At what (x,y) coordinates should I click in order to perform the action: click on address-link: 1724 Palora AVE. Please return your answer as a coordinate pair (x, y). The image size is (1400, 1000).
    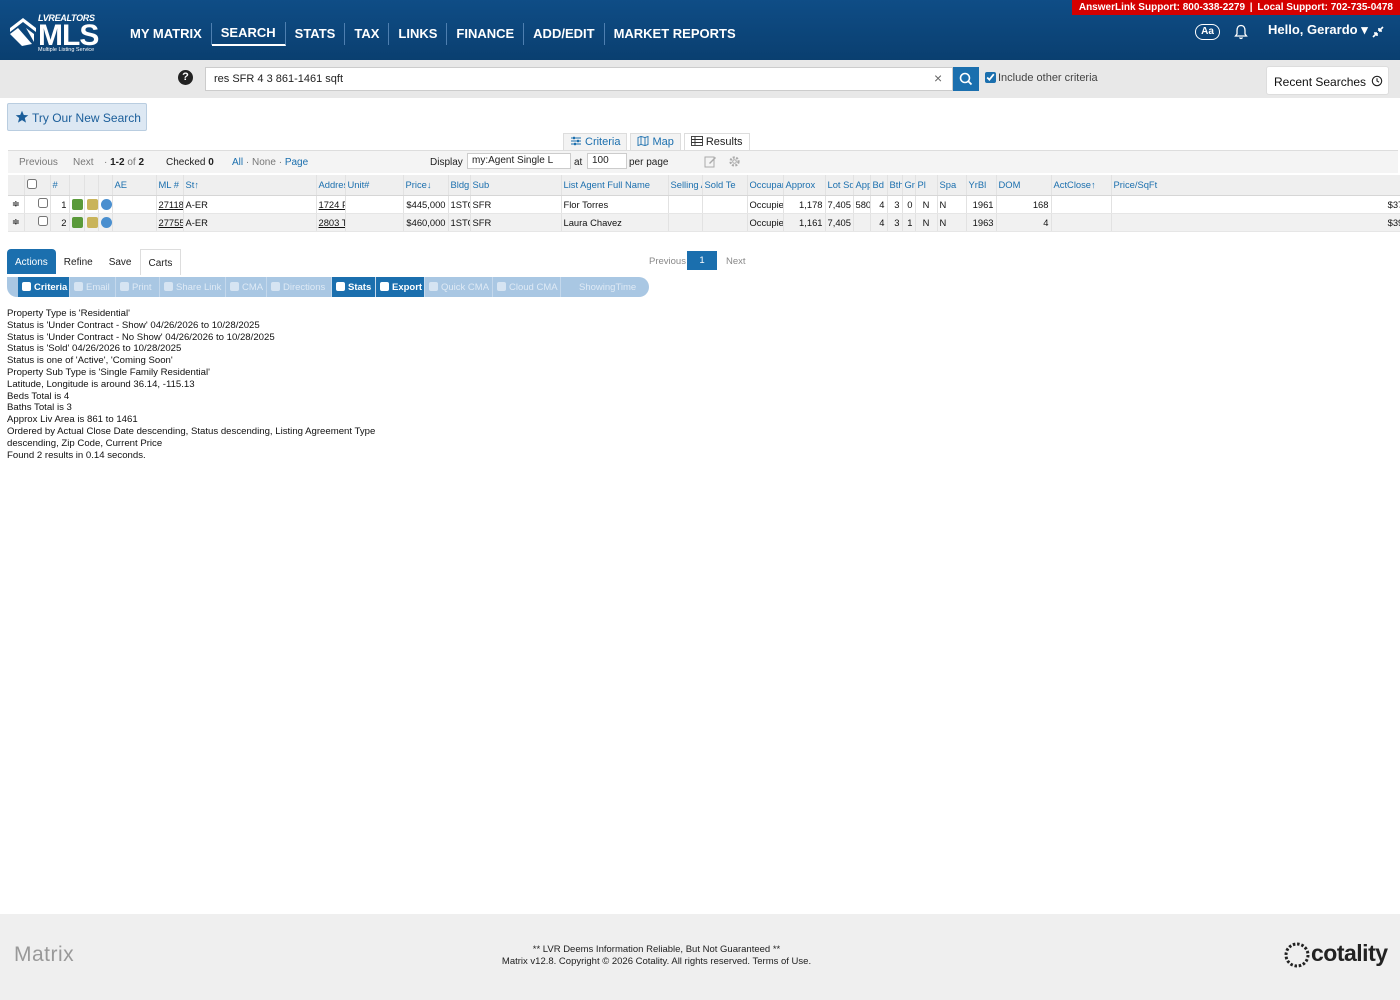
    Looking at the image, I should click on (331, 204).